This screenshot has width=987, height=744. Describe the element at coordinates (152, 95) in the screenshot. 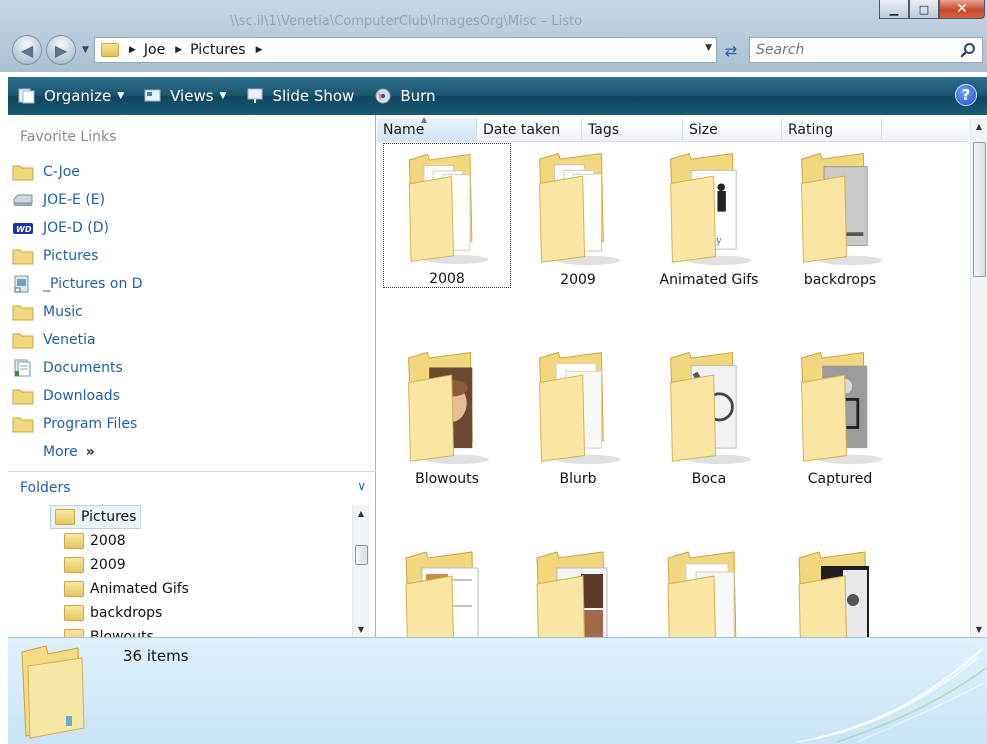

I see `views-icon` at that location.